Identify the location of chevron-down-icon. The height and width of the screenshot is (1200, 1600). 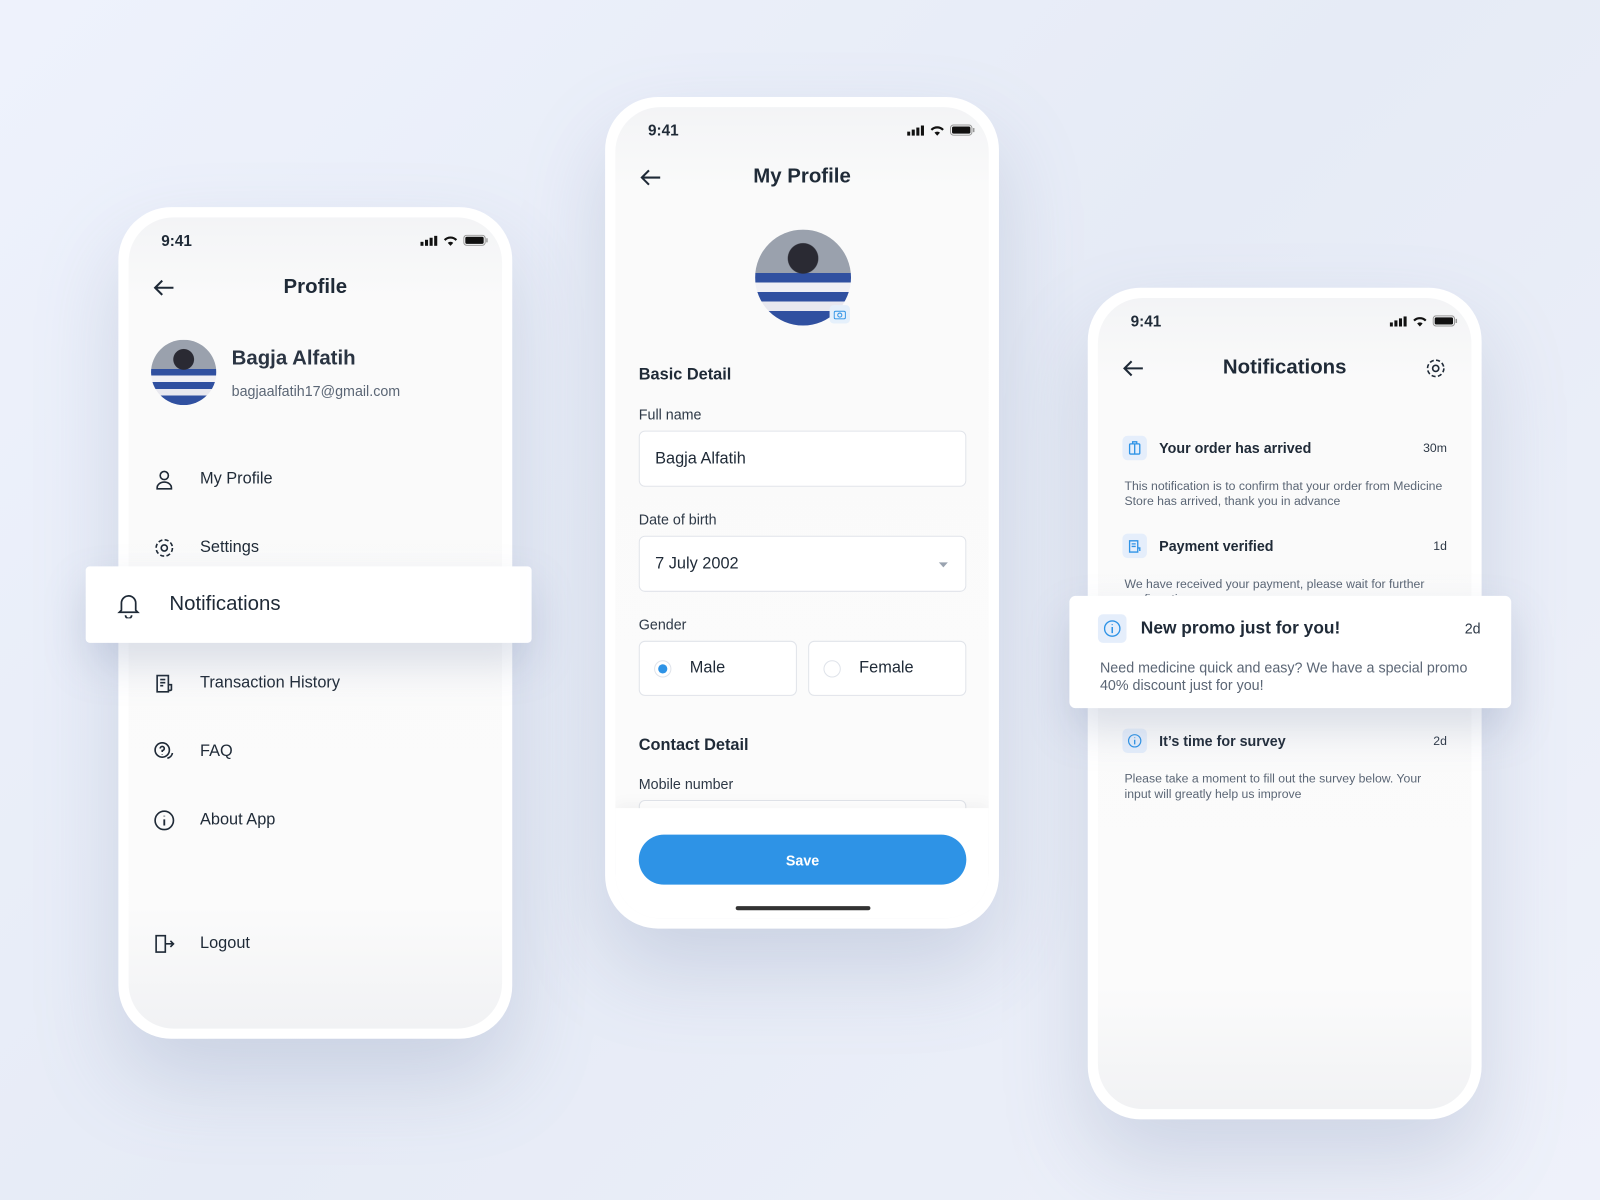
(943, 565).